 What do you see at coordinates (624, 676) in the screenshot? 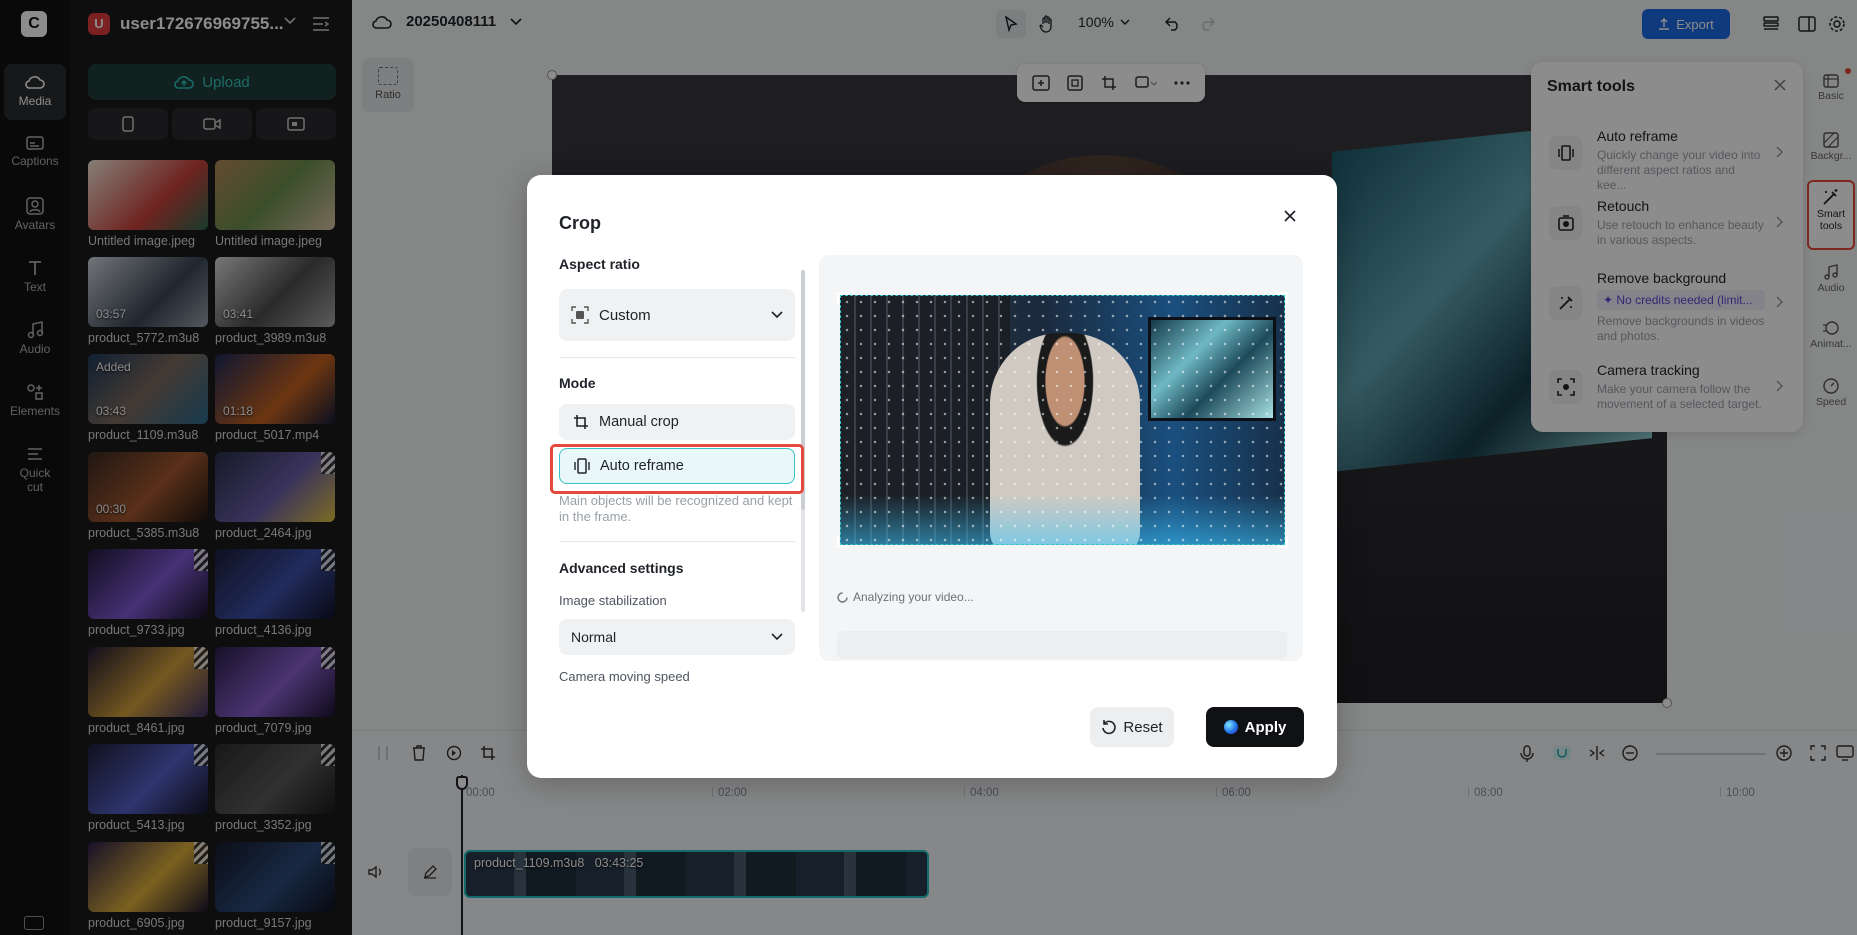
I see `camera-speed-label: Camera moving speed` at bounding box center [624, 676].